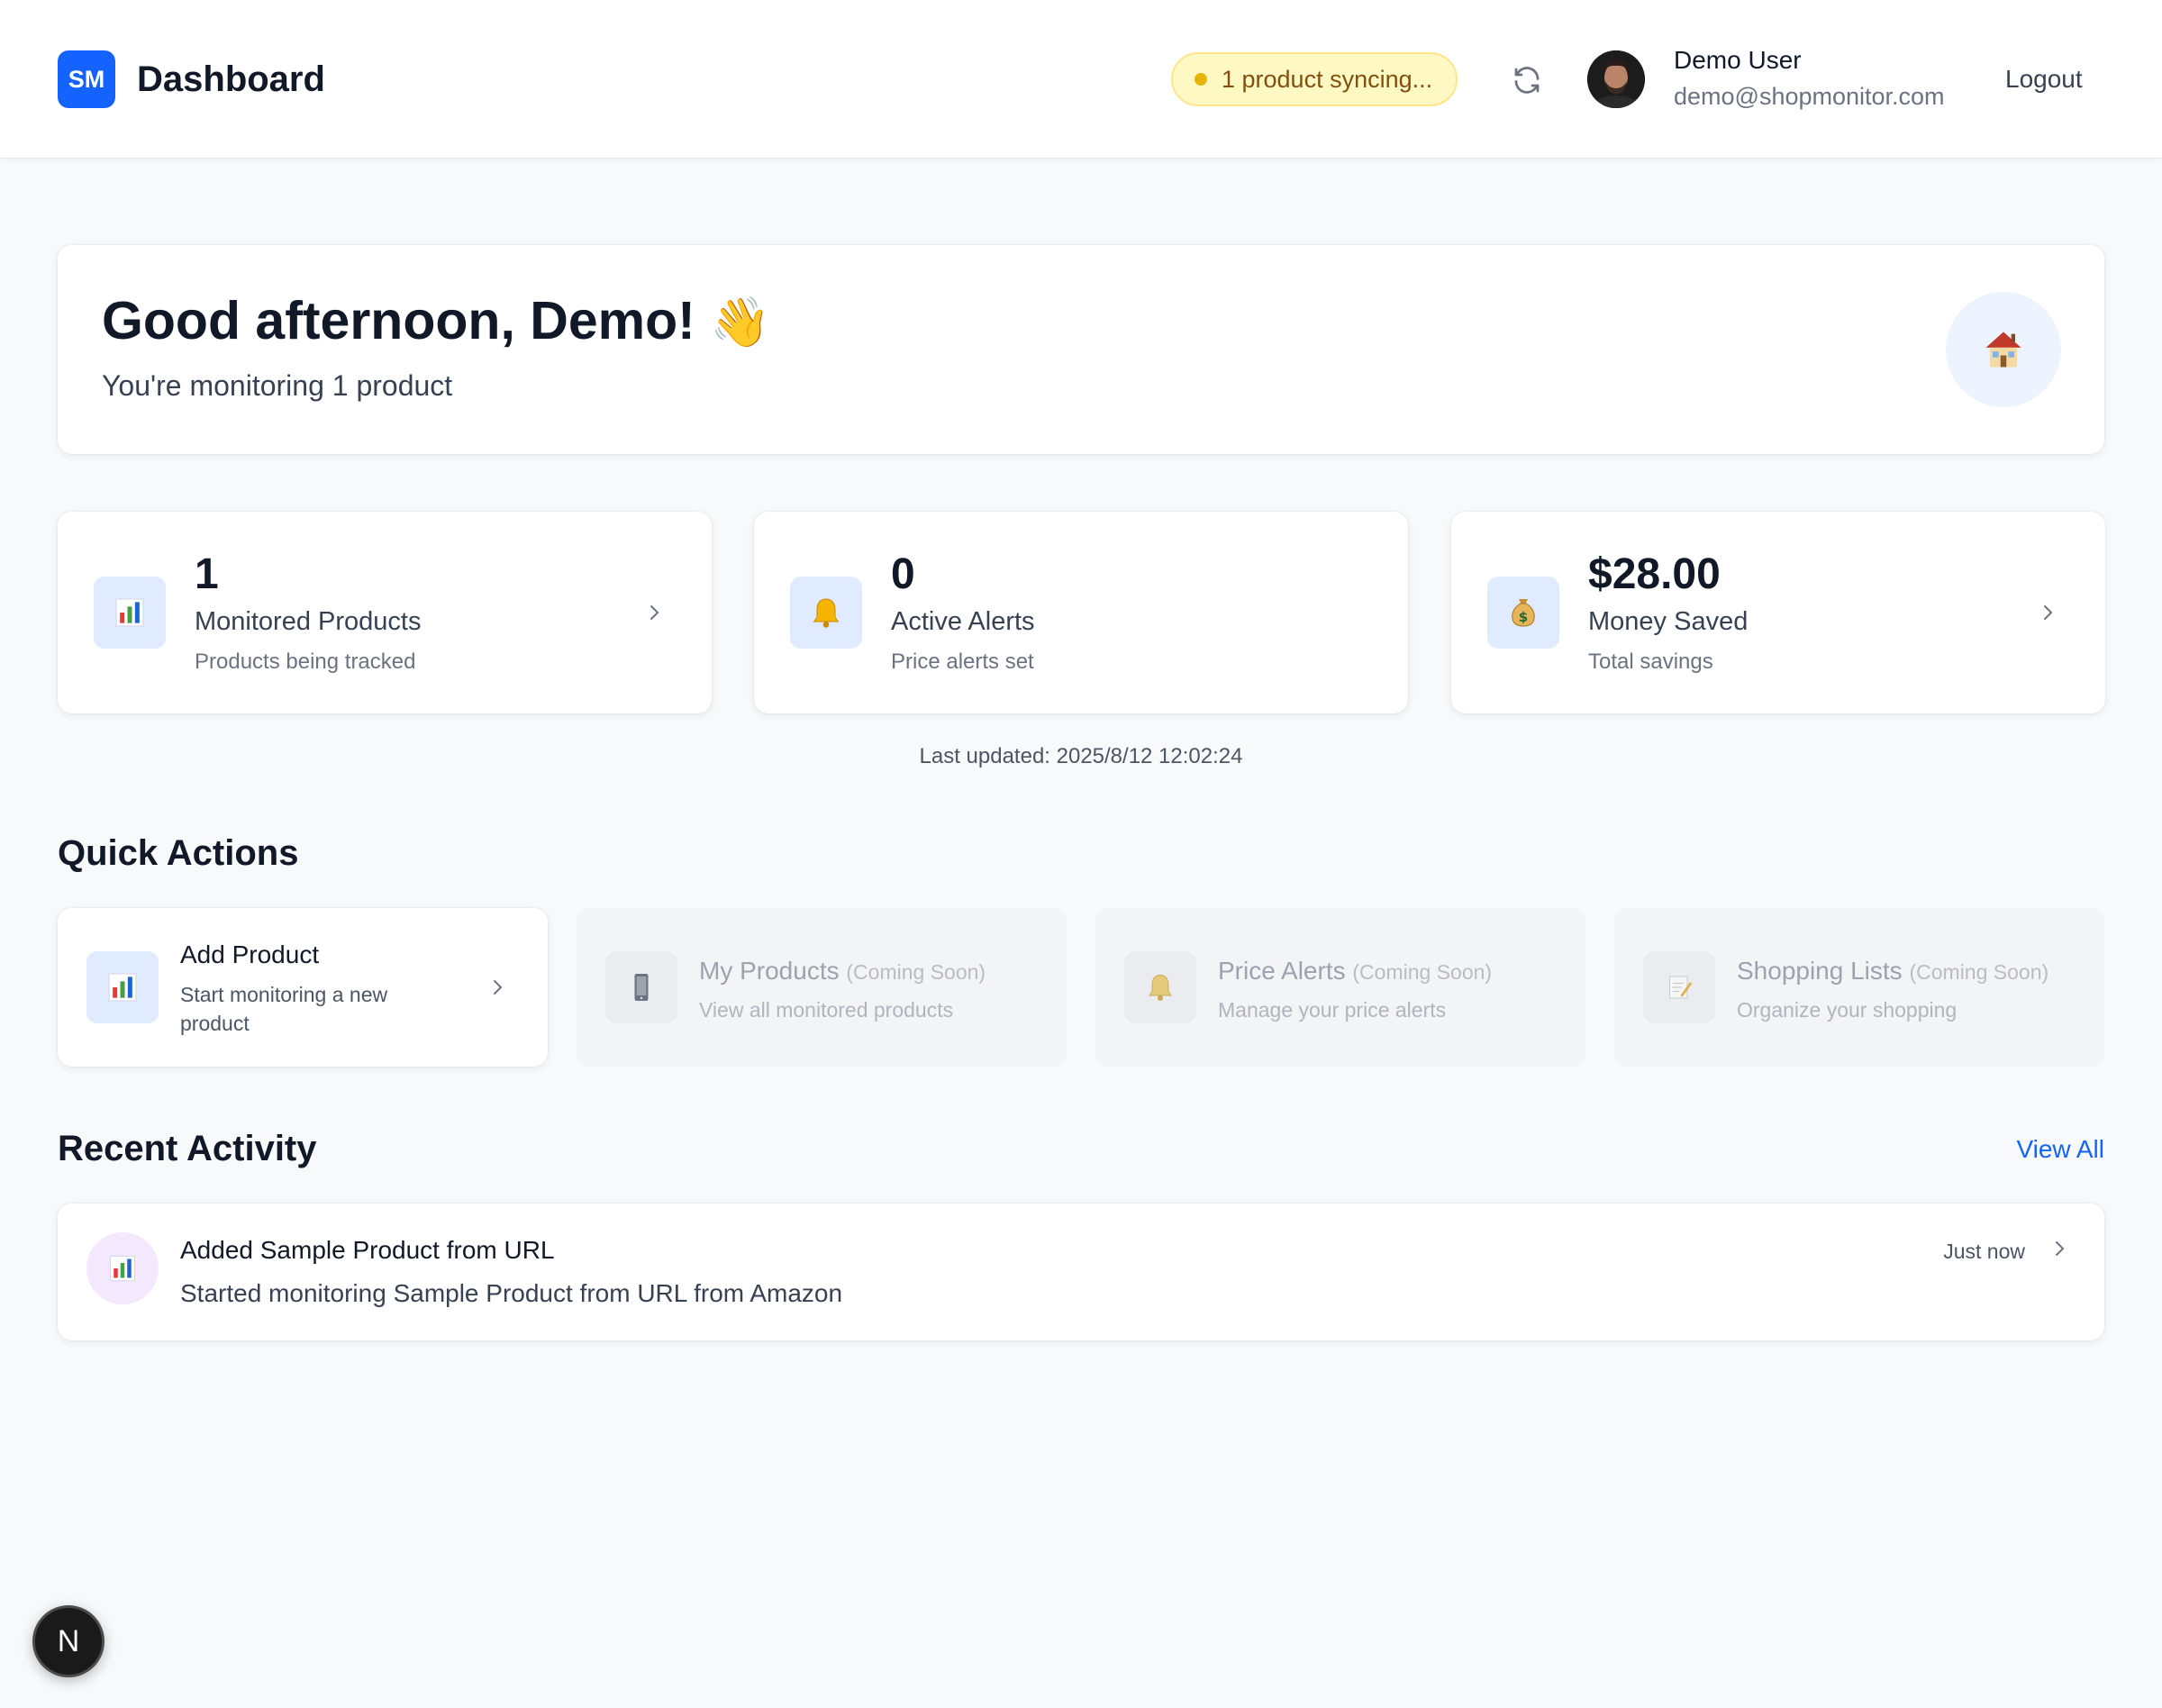 This screenshot has width=2162, height=1708. I want to click on recent-activity-heading: Recent Activity, so click(187, 1148).